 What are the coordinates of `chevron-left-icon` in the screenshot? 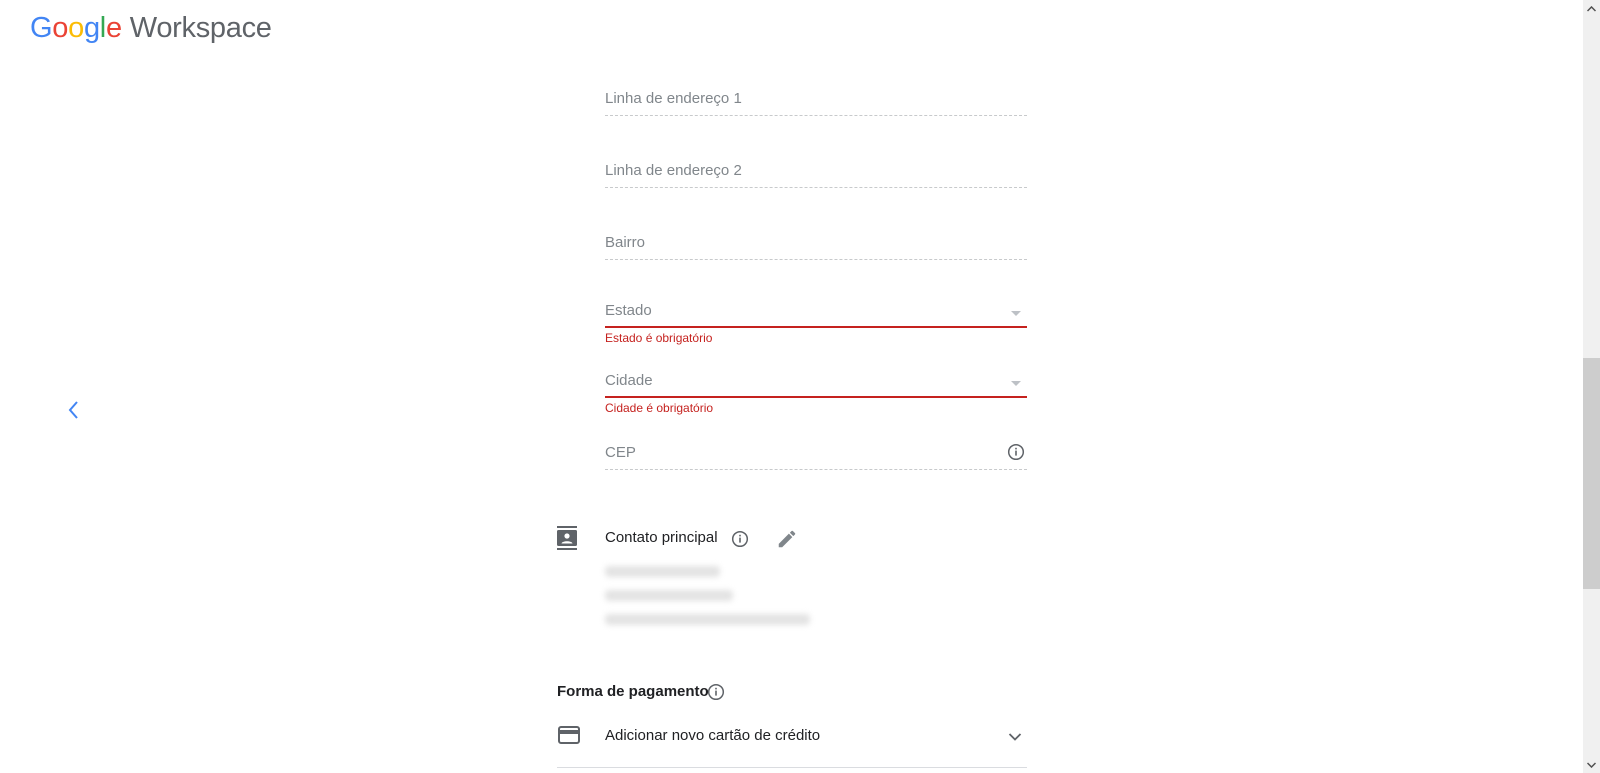 It's located at (73, 410).